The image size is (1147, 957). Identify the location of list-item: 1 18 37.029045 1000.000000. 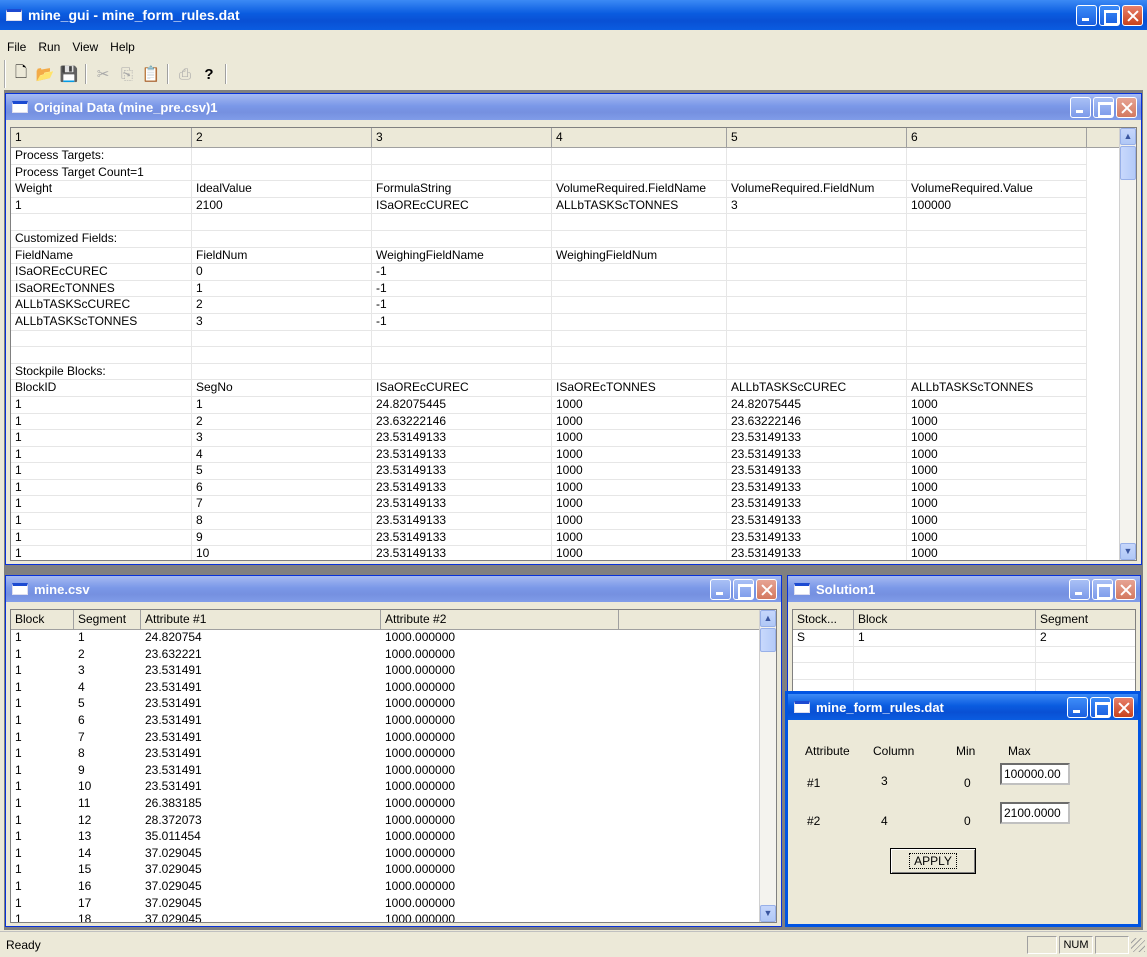
(393, 917).